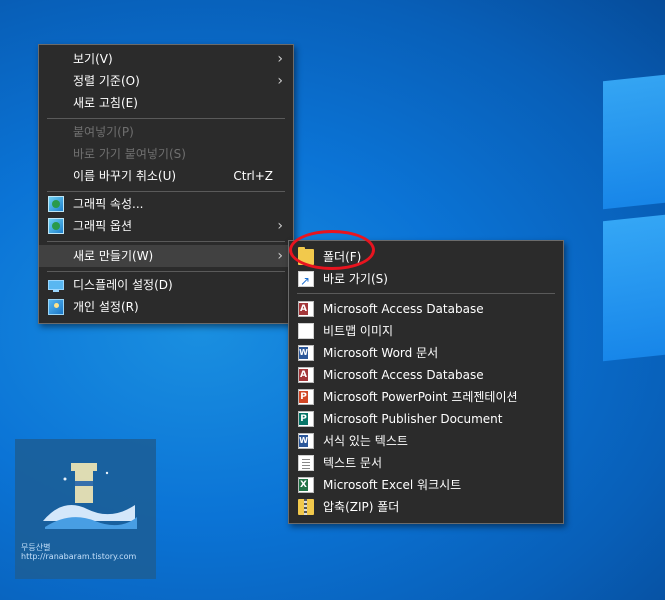 This screenshot has height=600, width=665. I want to click on publisher-icon, so click(306, 419).